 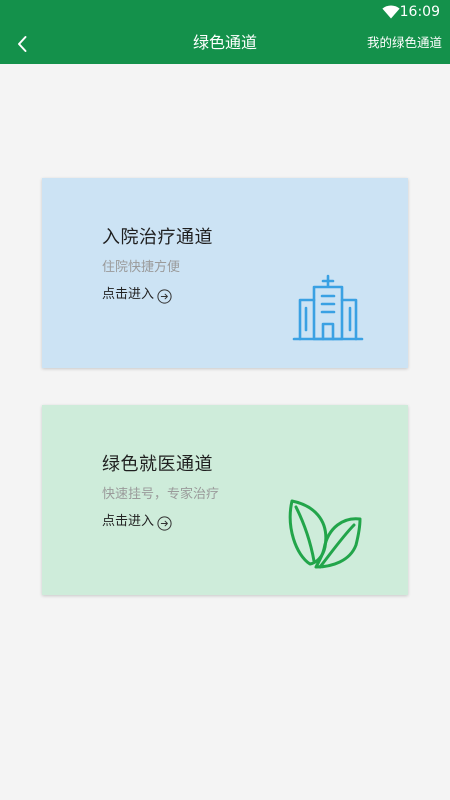 I want to click on hospital-building-icon, so click(x=328, y=307).